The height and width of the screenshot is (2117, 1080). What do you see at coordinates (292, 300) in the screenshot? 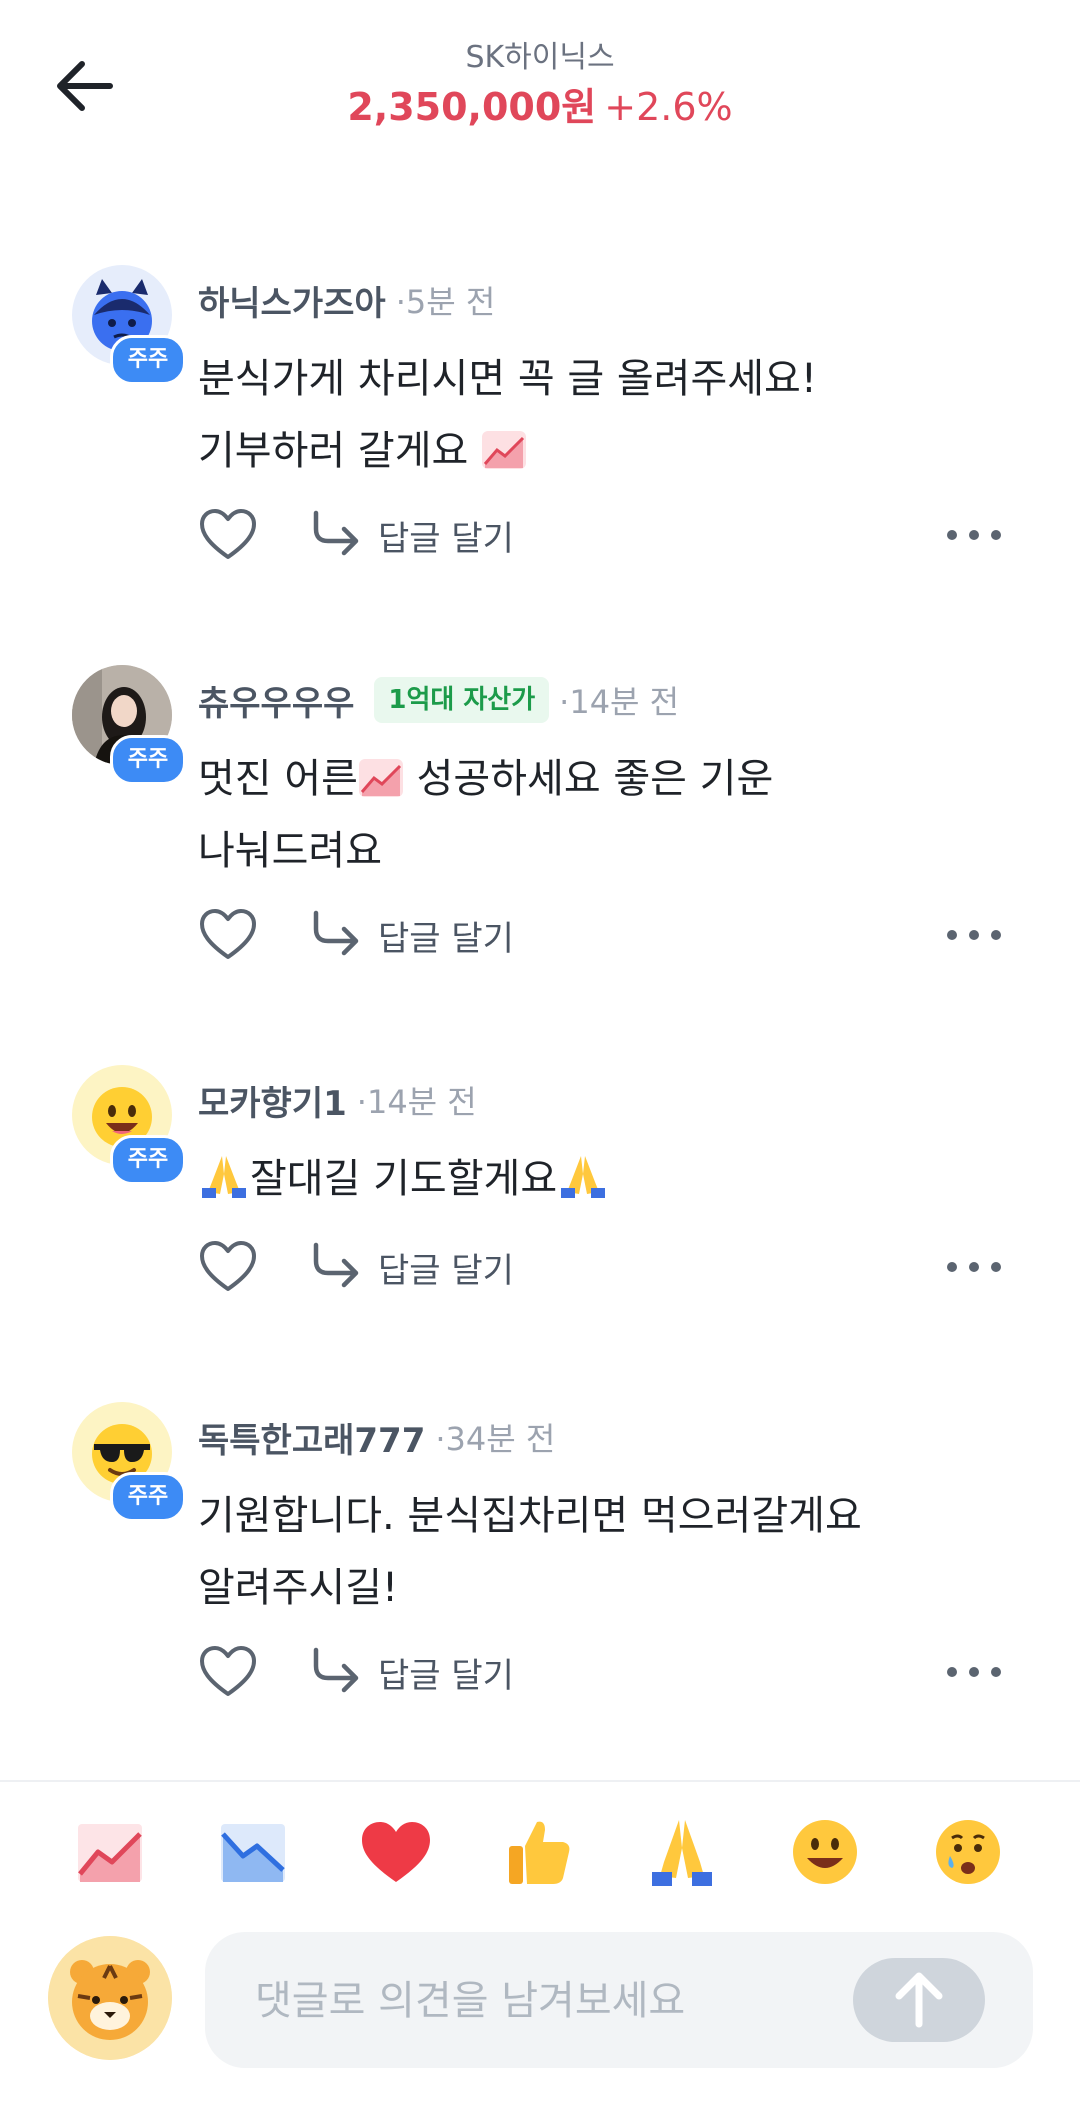
I see `author-name: 하닉스가즈아` at bounding box center [292, 300].